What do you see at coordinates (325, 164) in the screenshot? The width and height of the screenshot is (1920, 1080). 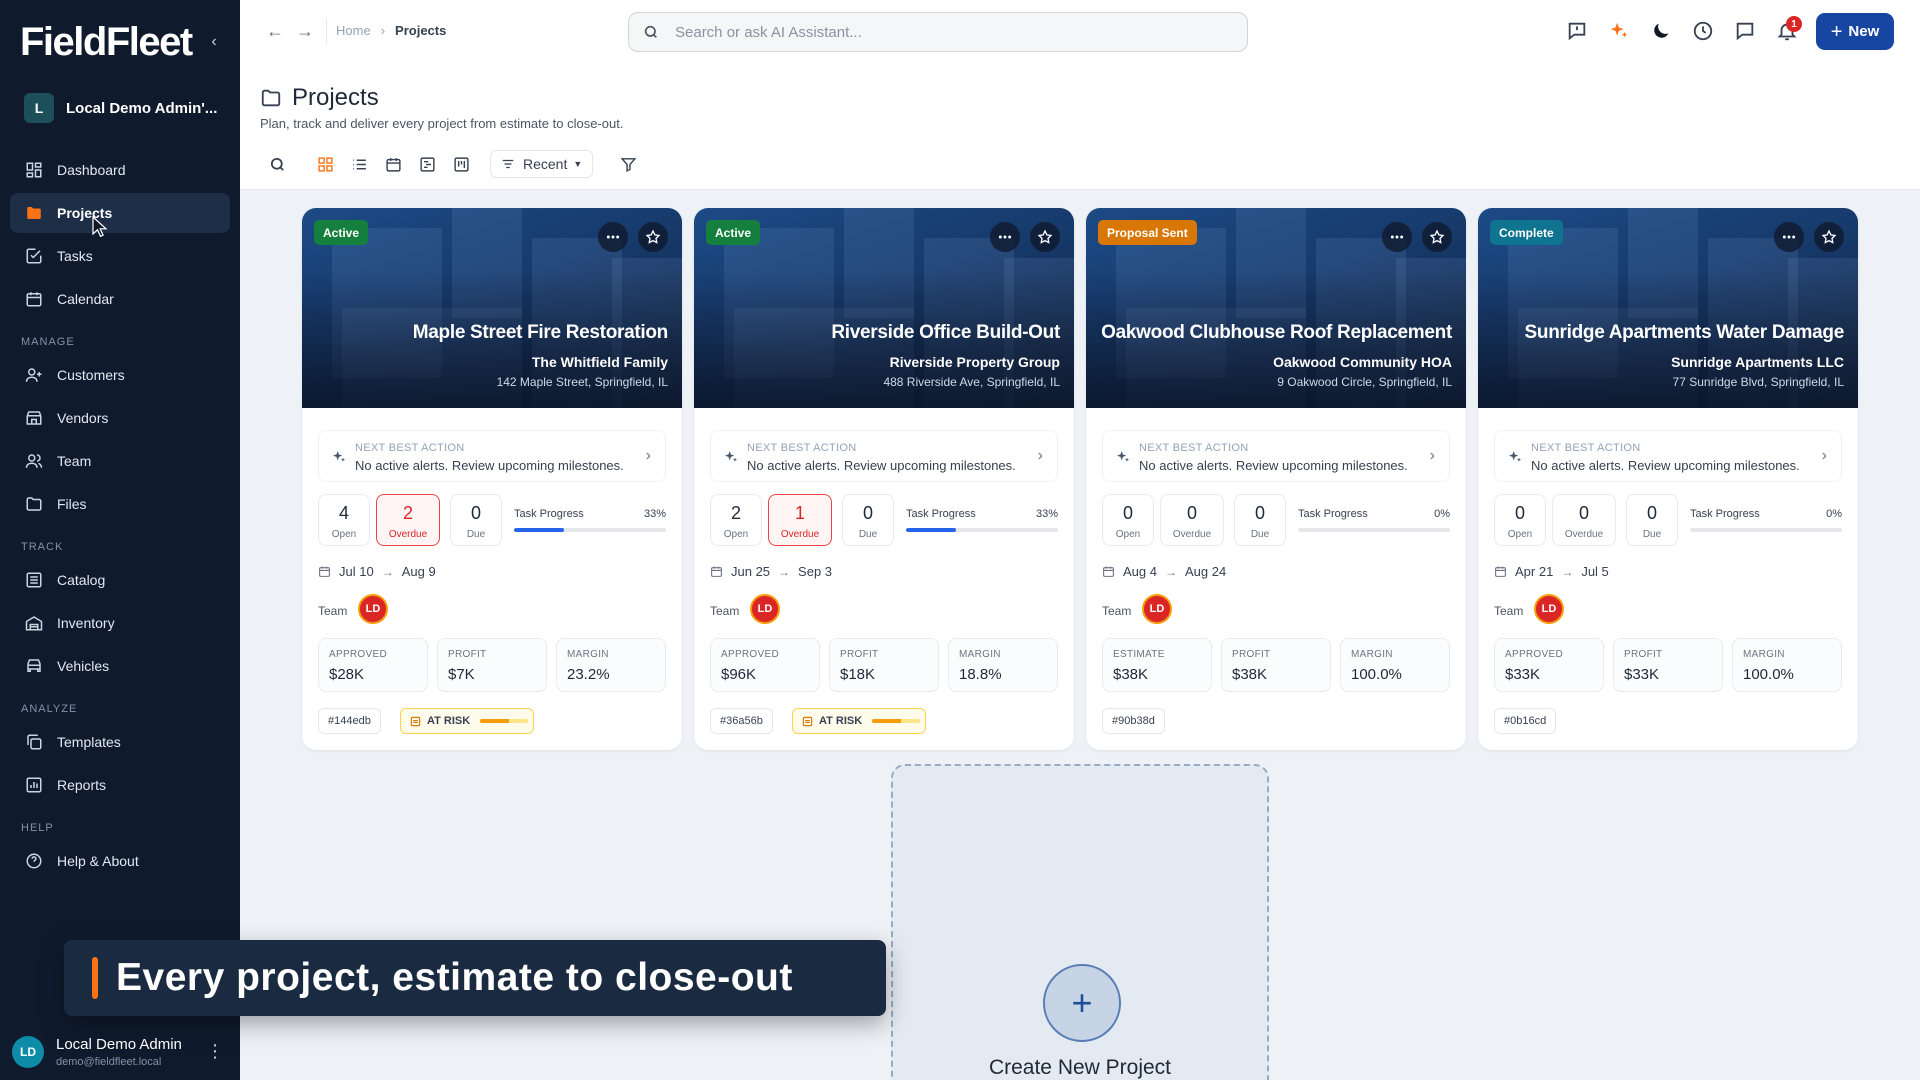 I see `grid-view-button` at bounding box center [325, 164].